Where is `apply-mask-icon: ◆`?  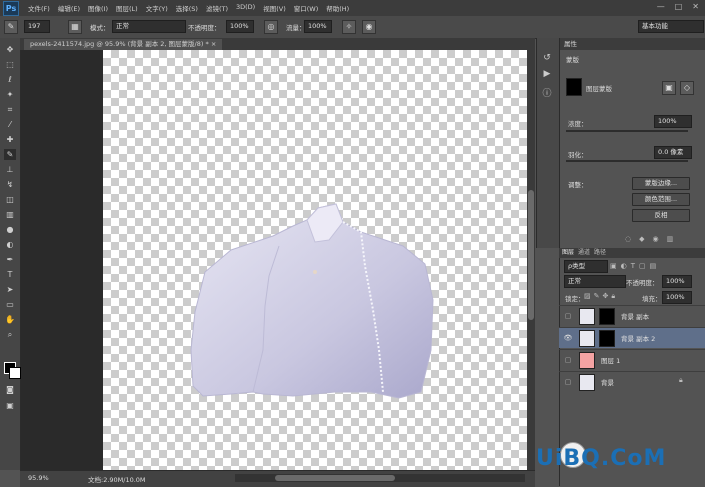 apply-mask-icon: ◆ is located at coordinates (645, 239).